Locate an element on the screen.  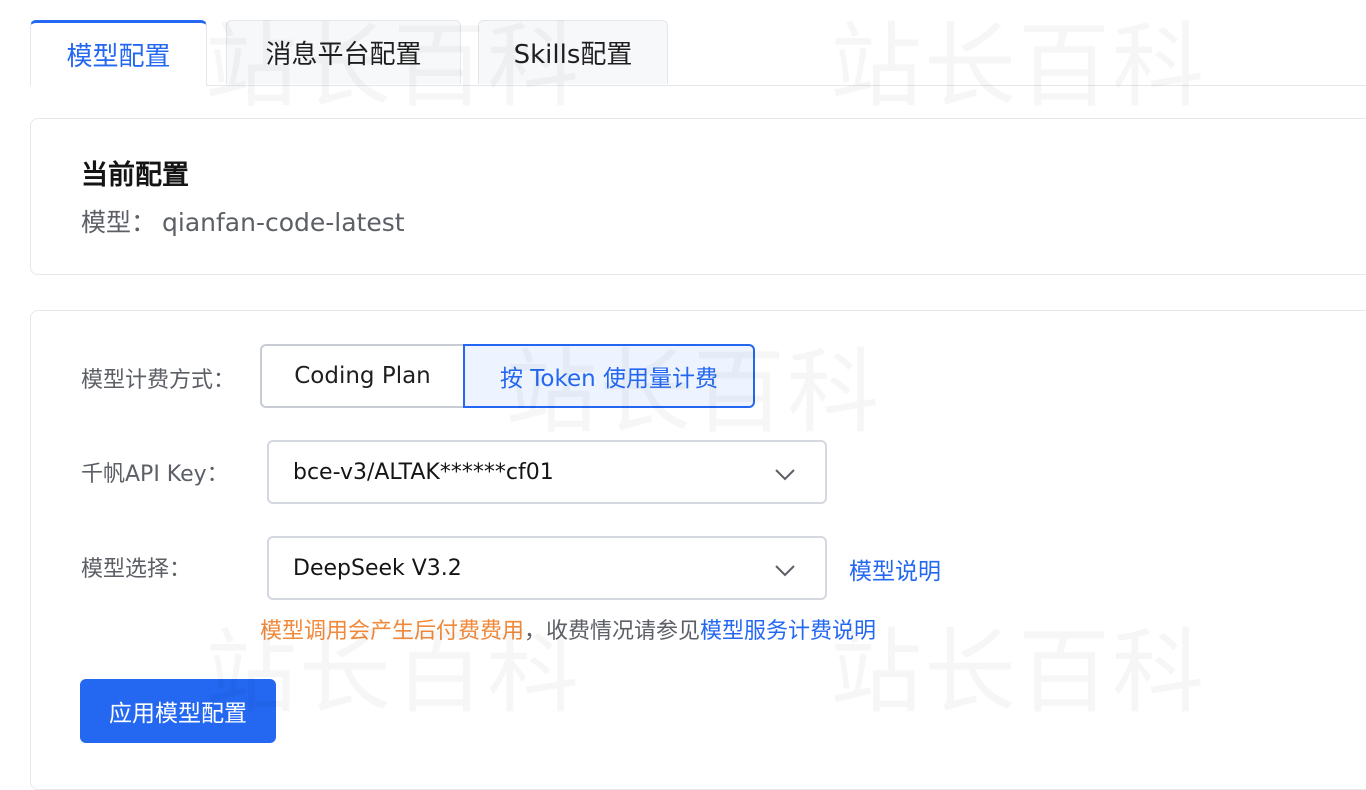
billing-doc-link: 模型服务计费说明 is located at coordinates (788, 631).